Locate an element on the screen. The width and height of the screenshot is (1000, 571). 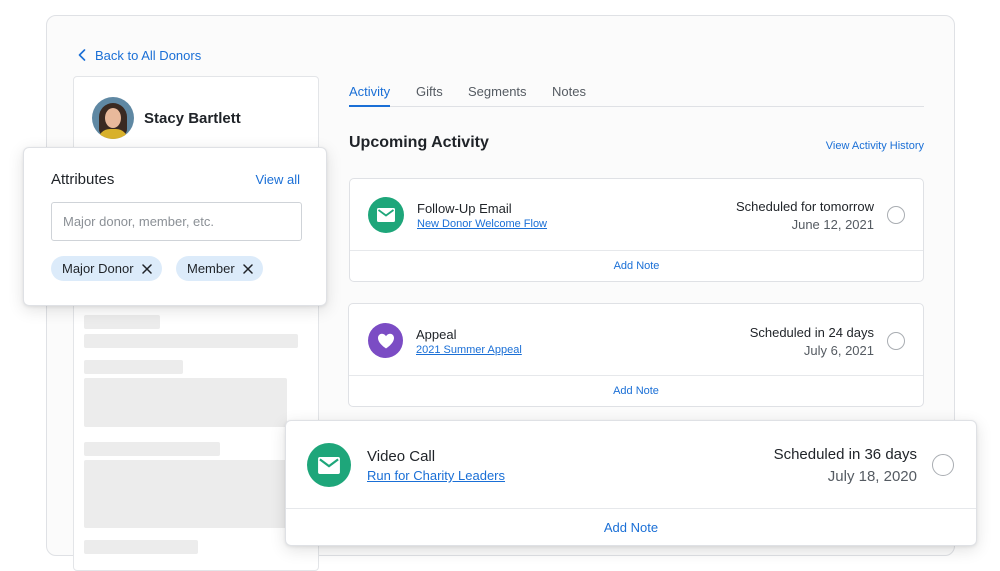
activity-date: June 12, 2021 is located at coordinates (832, 224).